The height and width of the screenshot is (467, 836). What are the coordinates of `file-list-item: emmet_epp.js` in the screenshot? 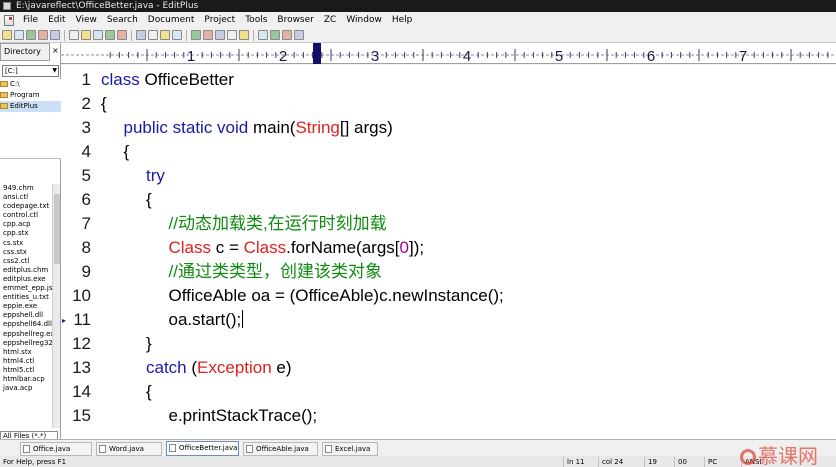 It's located at (26, 288).